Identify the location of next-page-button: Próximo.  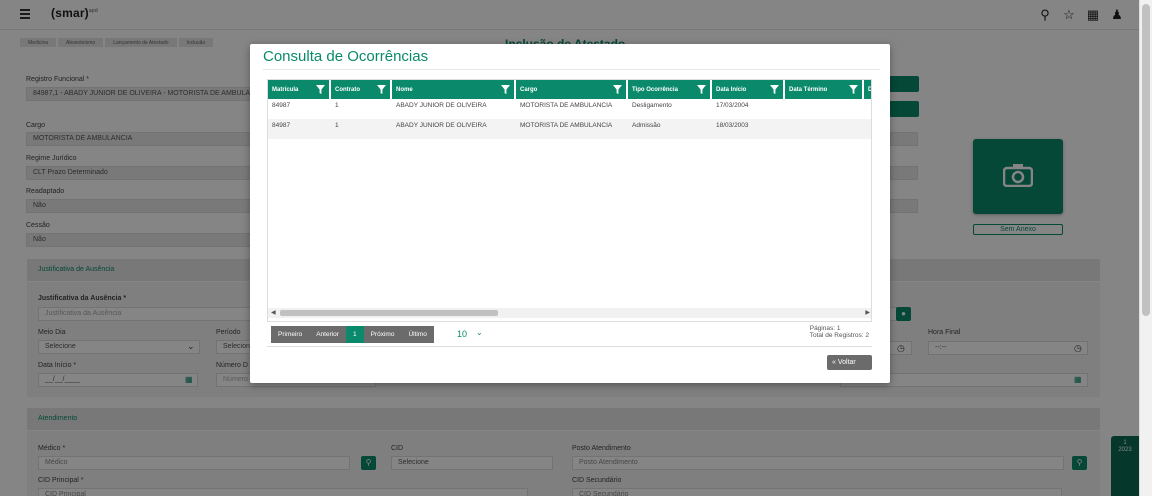
(382, 334).